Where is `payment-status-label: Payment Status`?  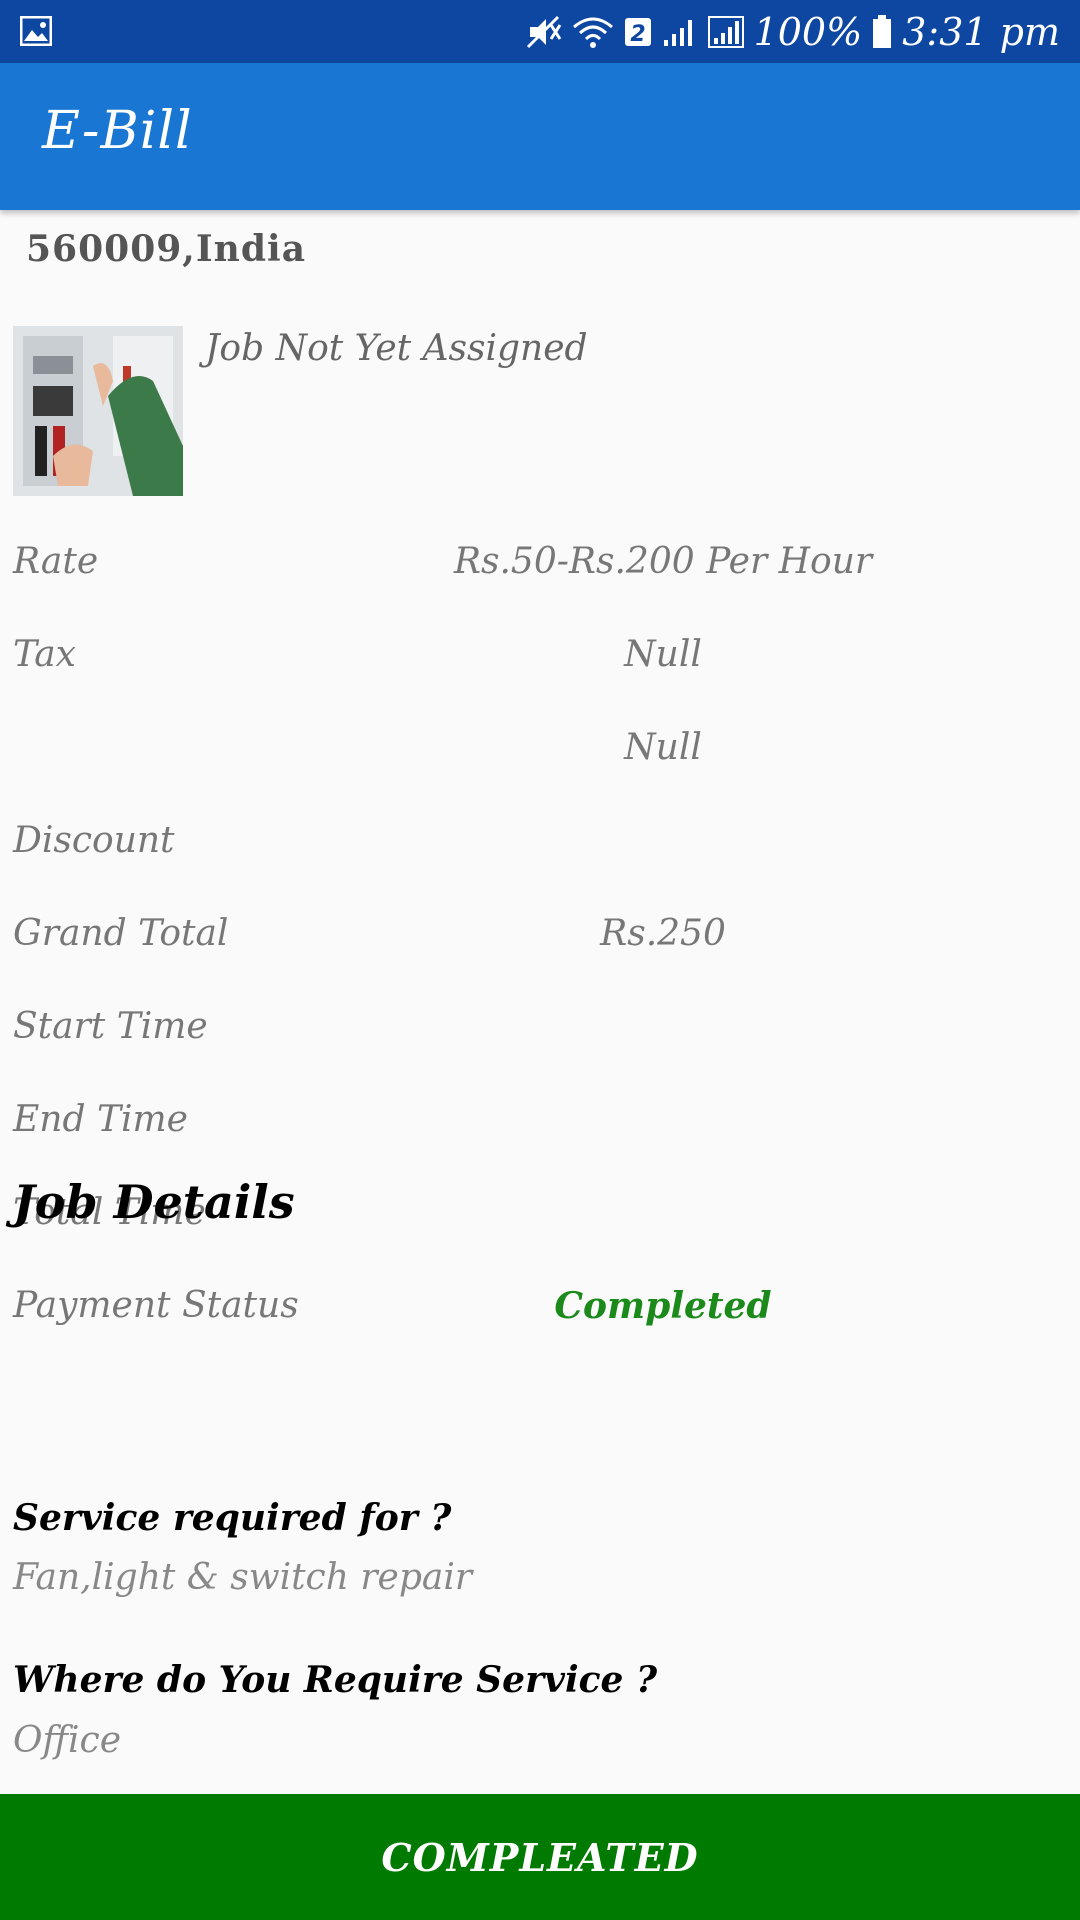 payment-status-label: Payment Status is located at coordinates (156, 1305).